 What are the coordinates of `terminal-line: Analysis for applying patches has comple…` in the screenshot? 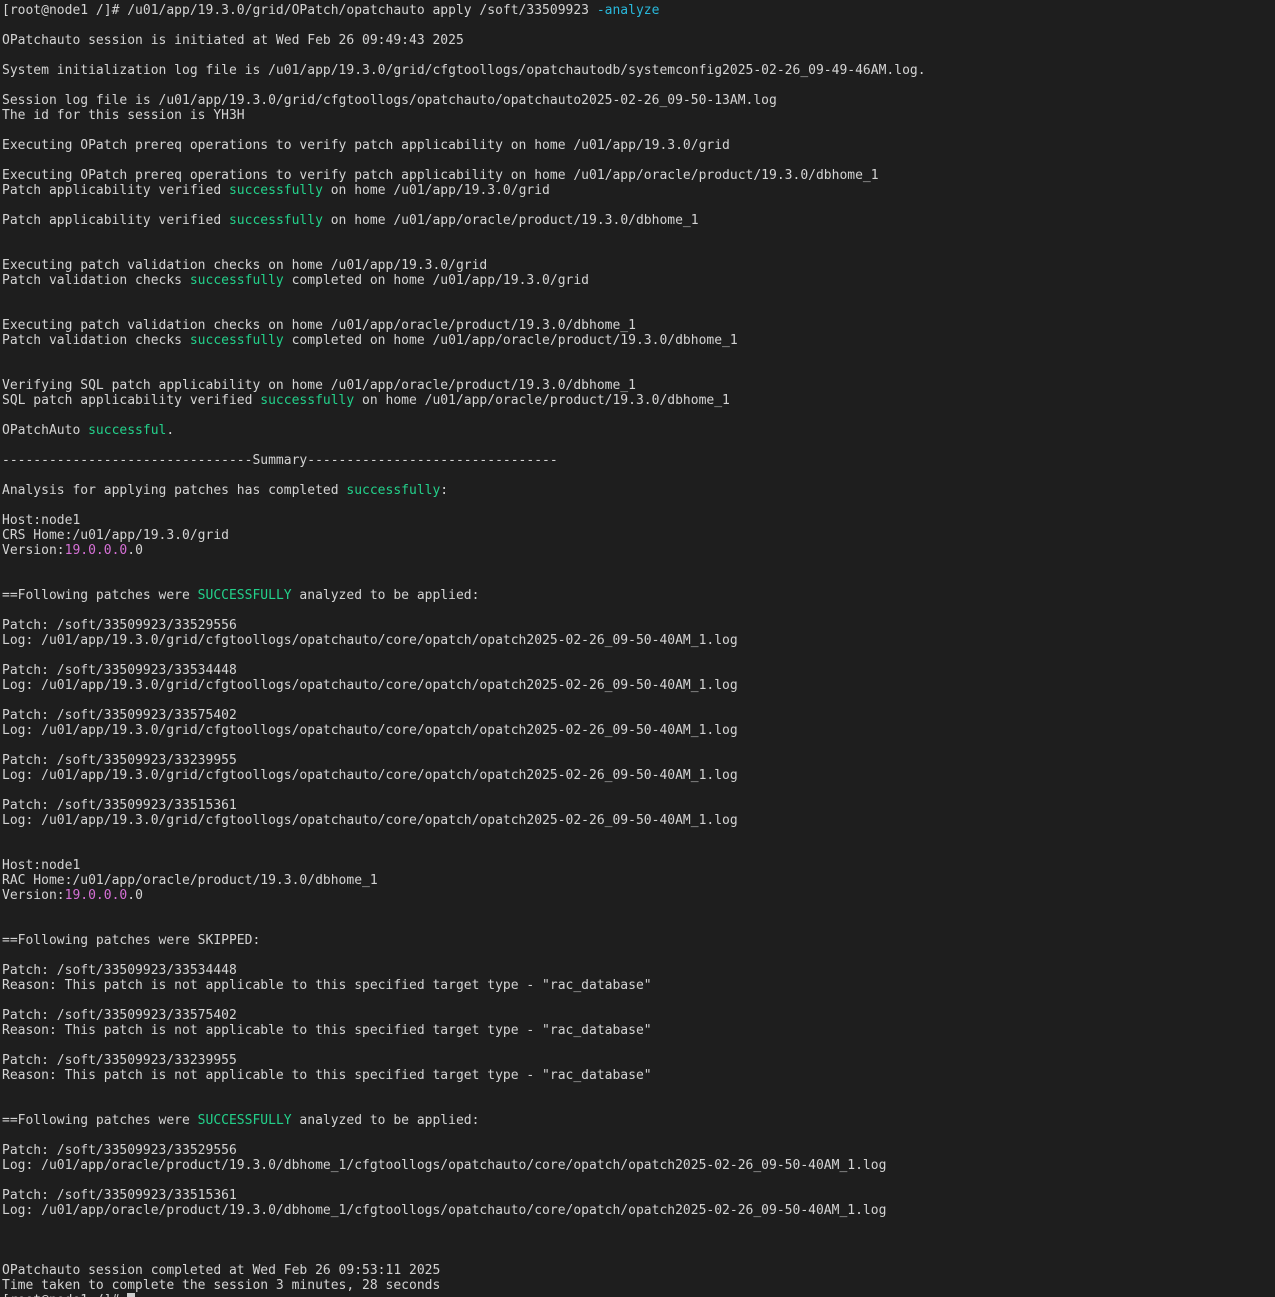 It's located at (464, 490).